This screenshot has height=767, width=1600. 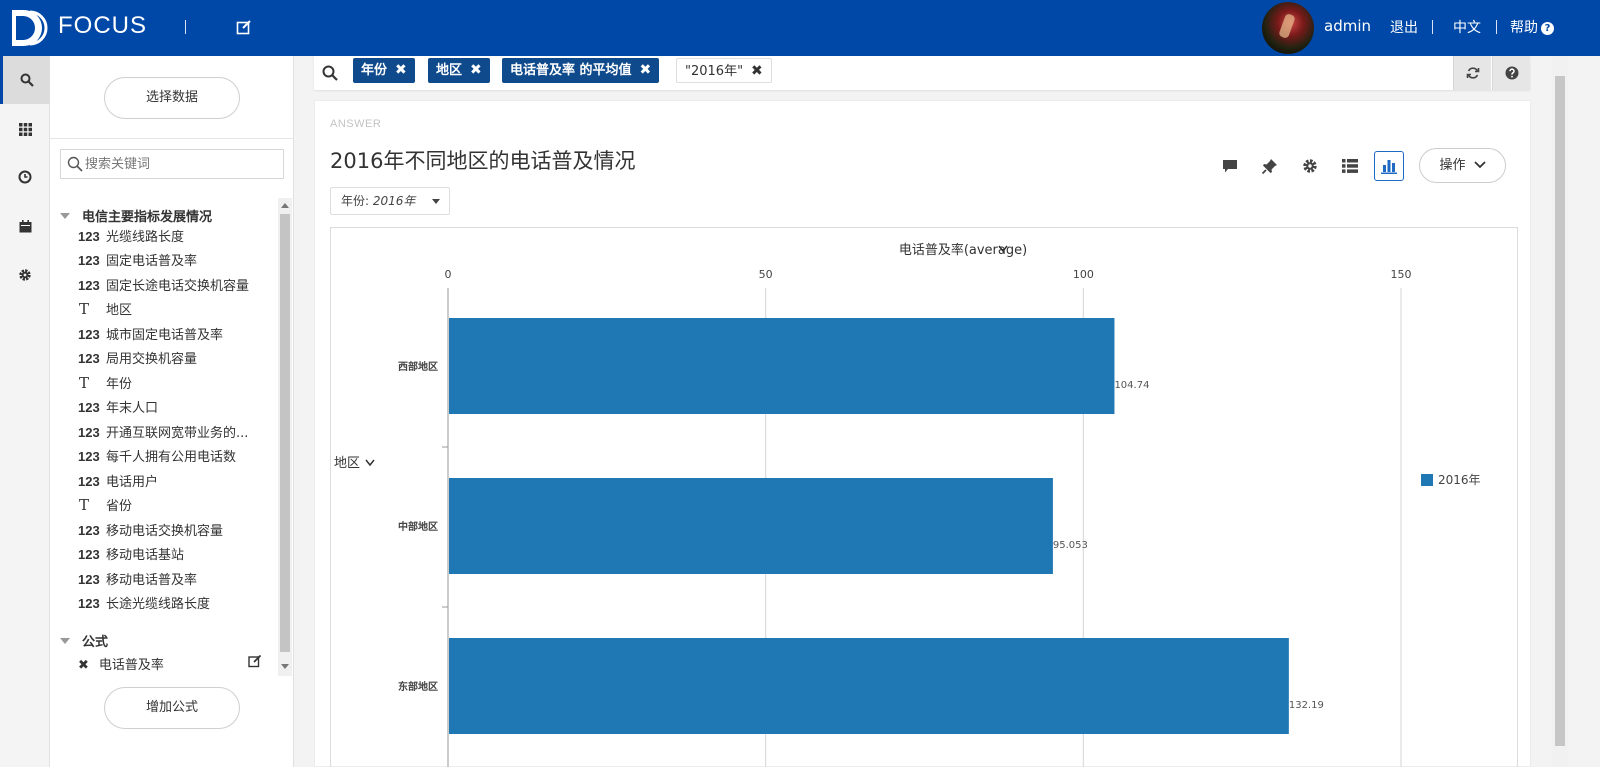 I want to click on field-item: 123 移动电话交换机容量, so click(x=177, y=531).